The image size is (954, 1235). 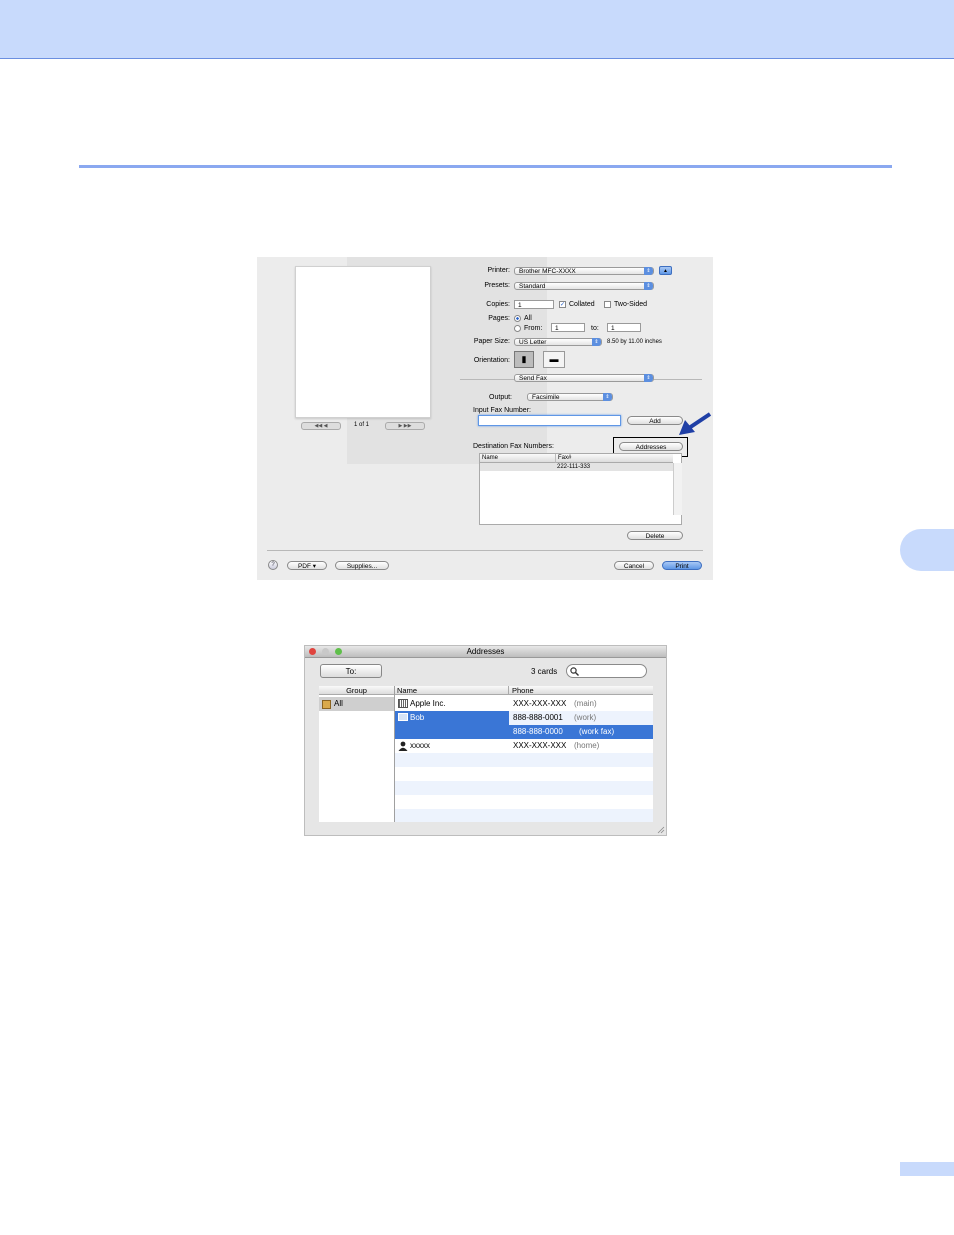 What do you see at coordinates (499, 318) in the screenshot?
I see `pages-label: Pages:` at bounding box center [499, 318].